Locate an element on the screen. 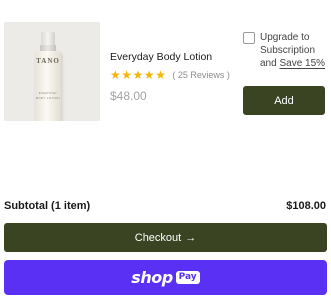 This screenshot has width=331, height=300. subscription-label: Upgrade to Subscription and Save 15% is located at coordinates (294, 50).